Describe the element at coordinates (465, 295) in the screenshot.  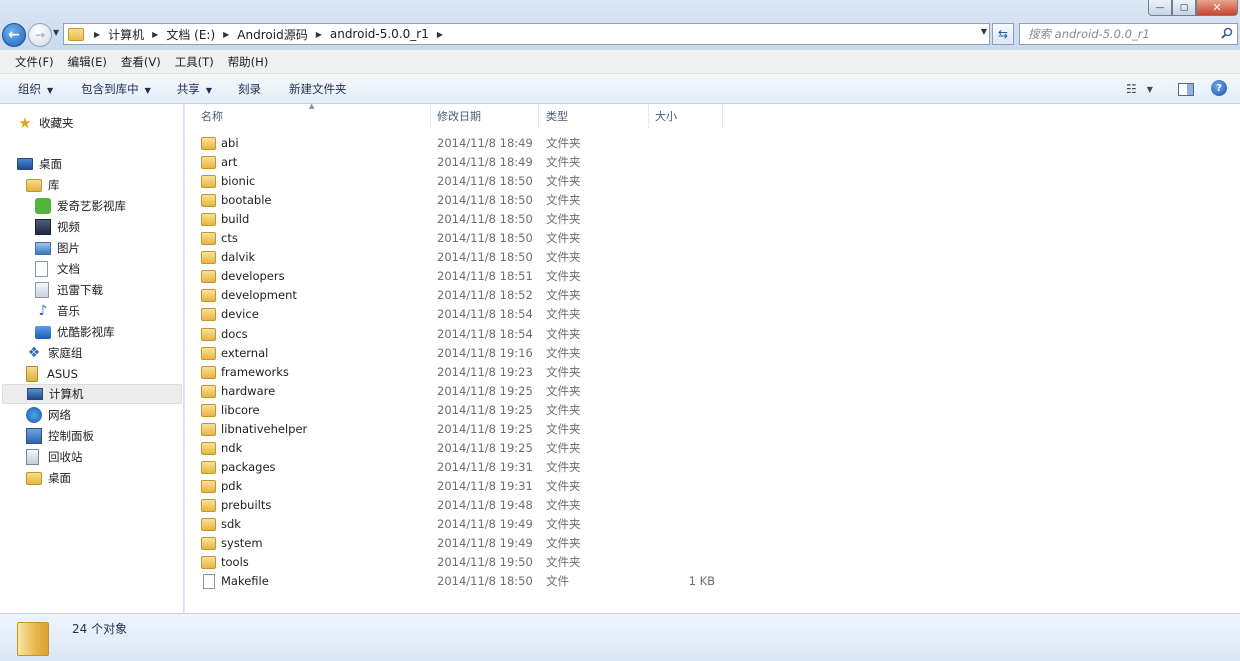
I see `table-row: development 2014/11/8 18:52 文件夹` at that location.